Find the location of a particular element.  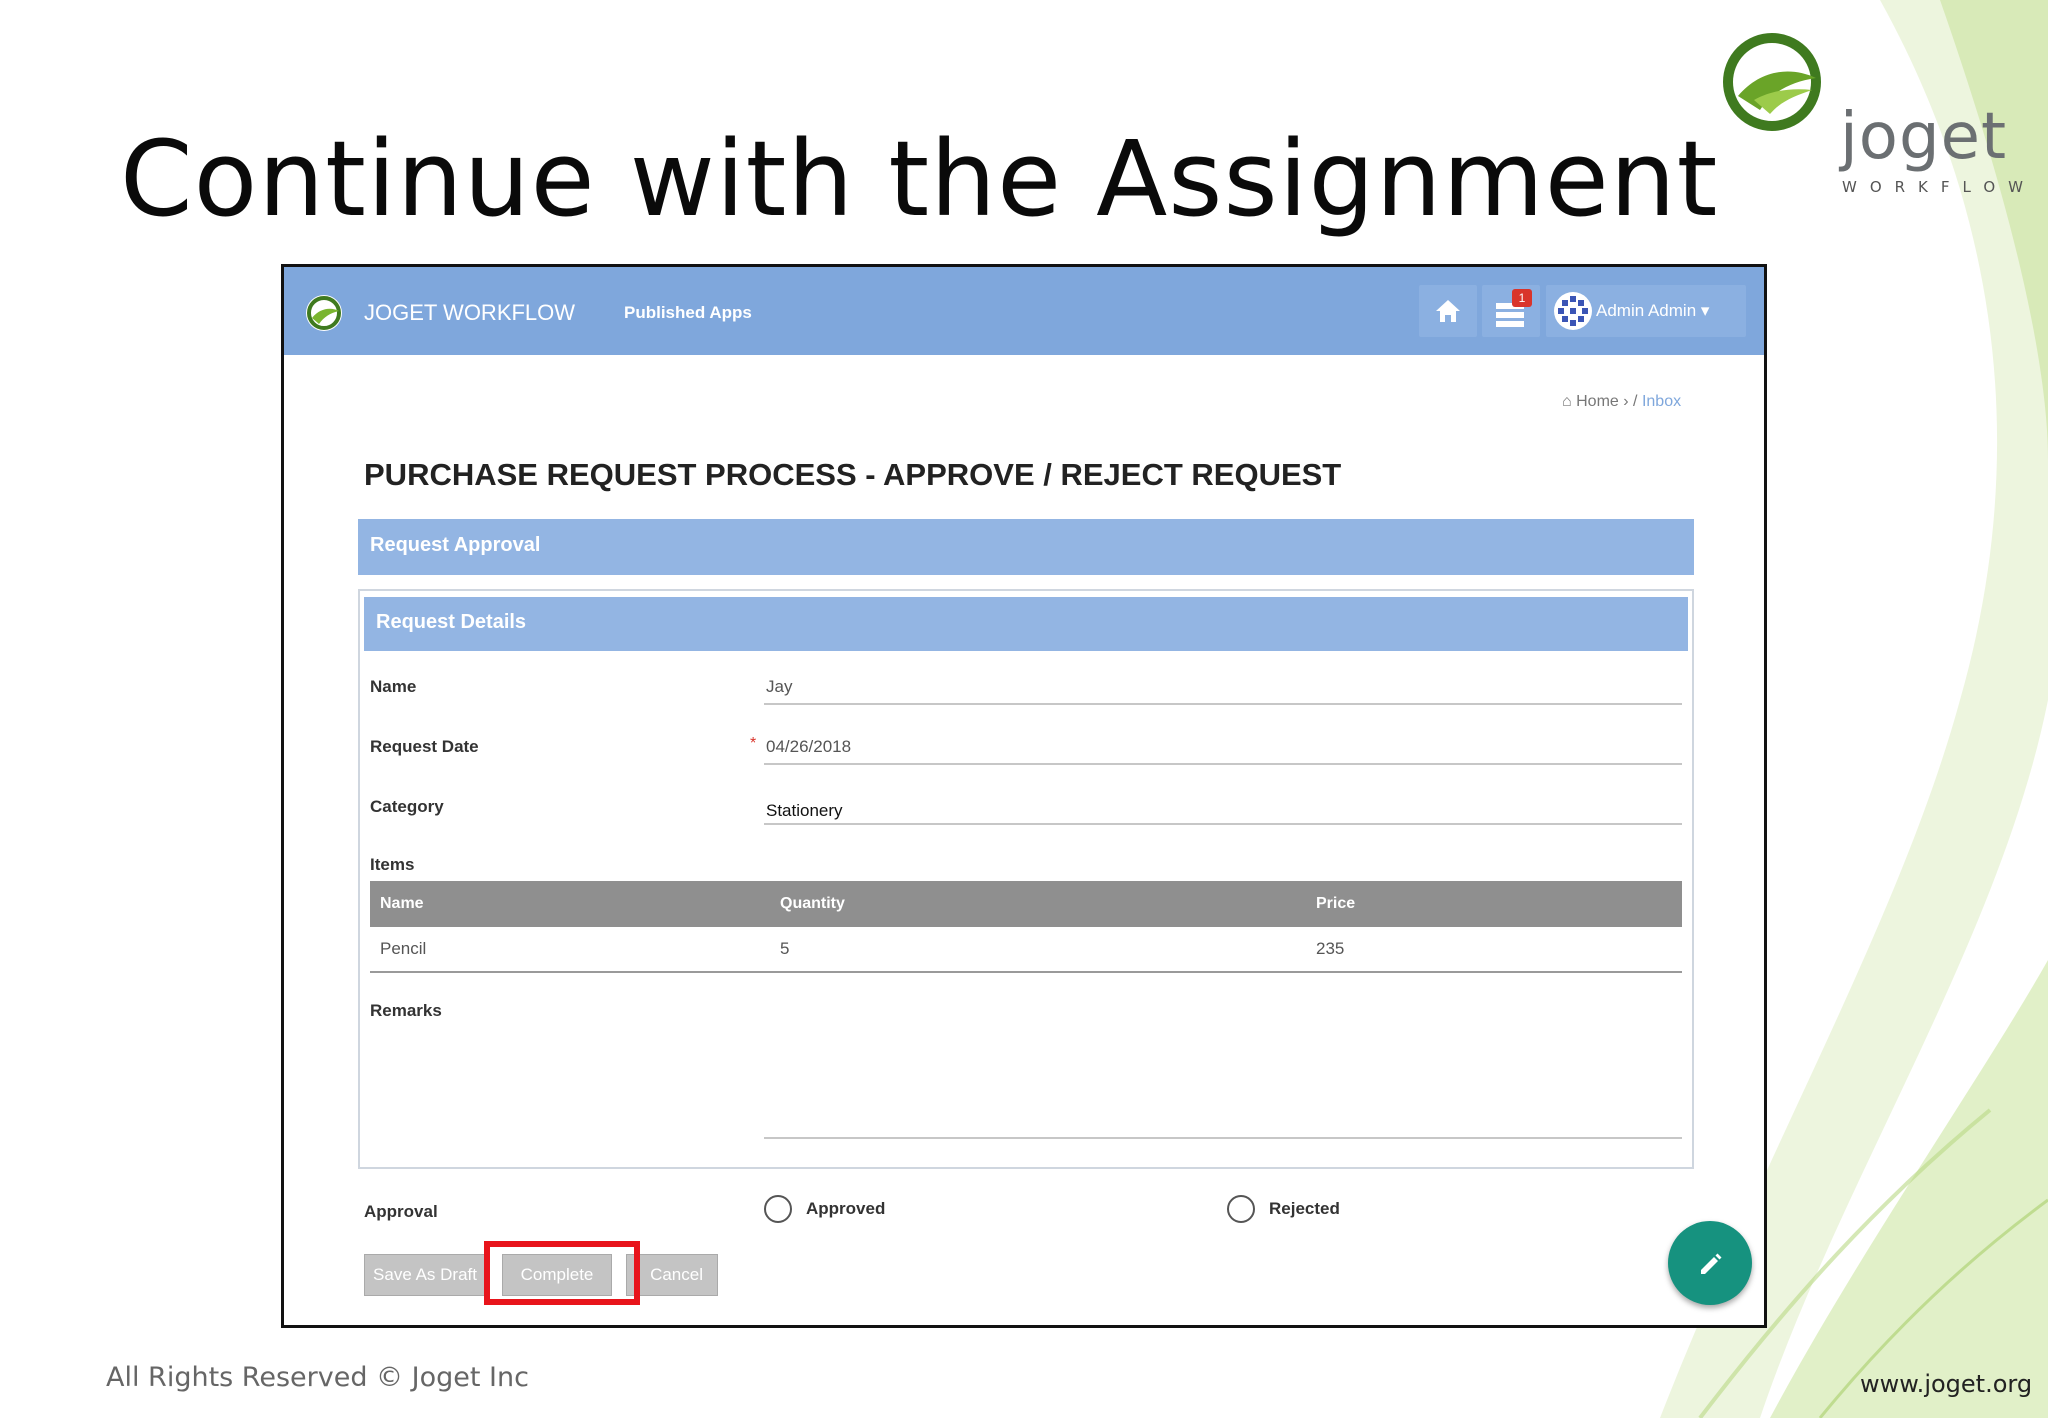

request-date-label: Request Date is located at coordinates (424, 746).